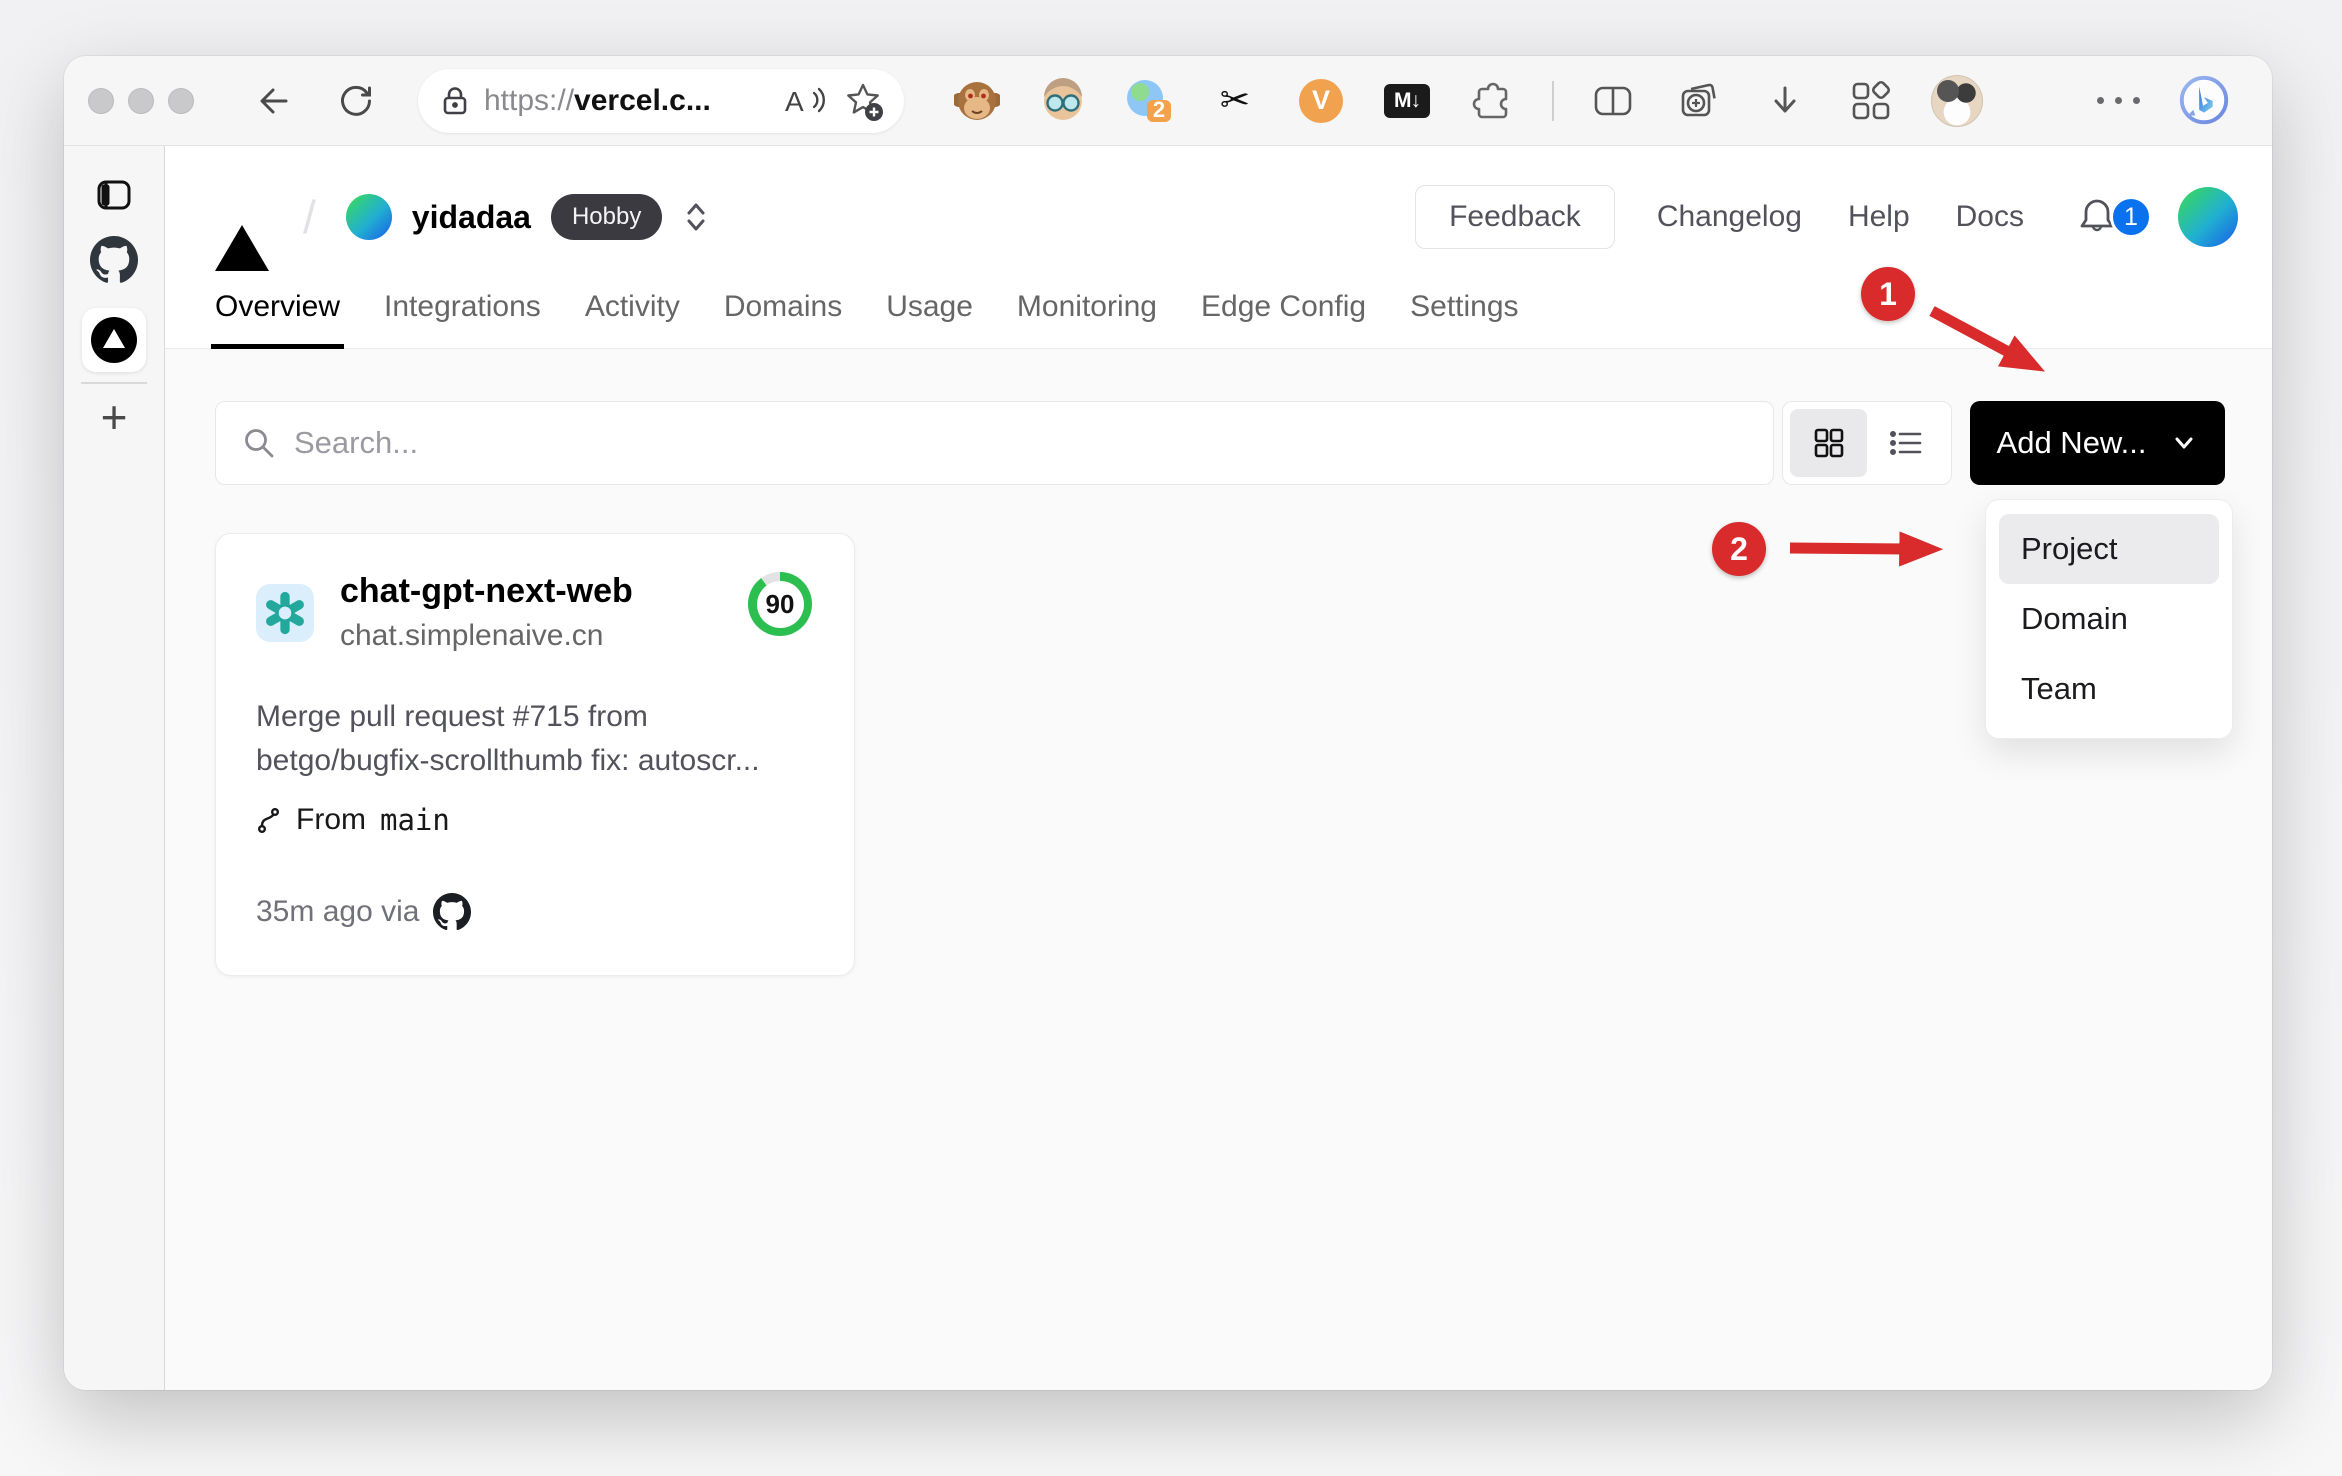  What do you see at coordinates (2208, 217) in the screenshot?
I see `user-avatar` at bounding box center [2208, 217].